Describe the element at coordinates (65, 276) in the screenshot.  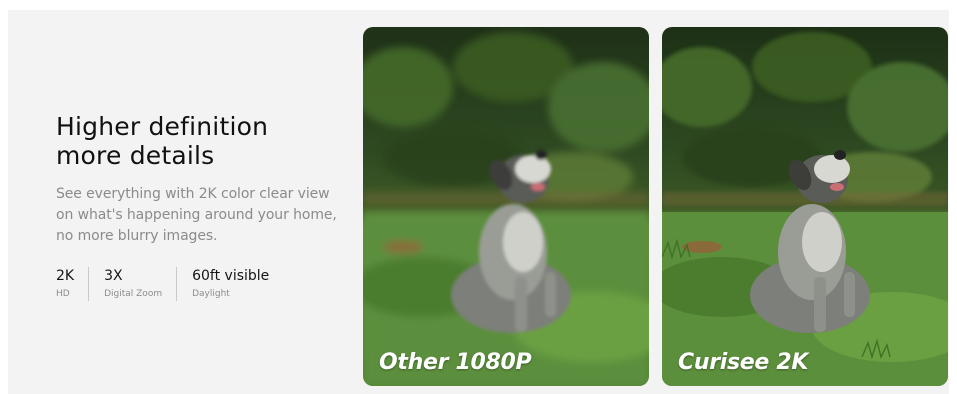
I see `spec-value: 2K` at that location.